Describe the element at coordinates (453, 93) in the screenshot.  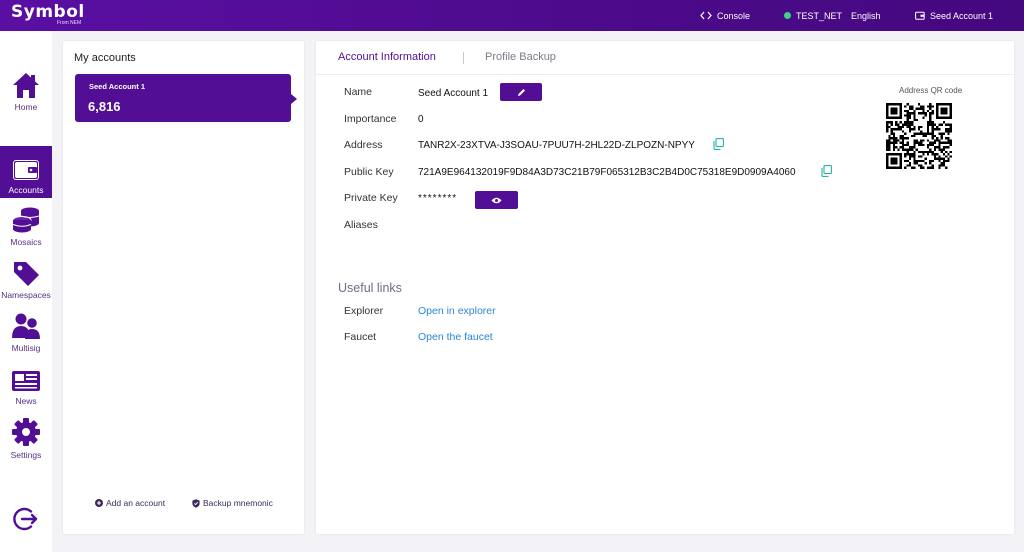
I see `name-value: Seed Account 1` at that location.